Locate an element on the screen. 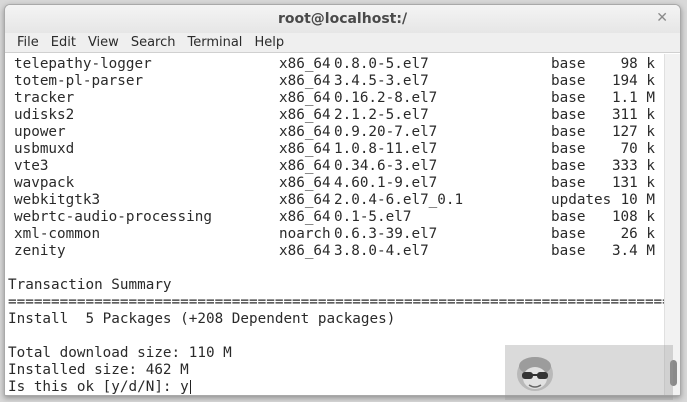 The height and width of the screenshot is (402, 687). package-row: upower x86_64 0.9.20-7.el7 base 127 k is located at coordinates (335, 132).